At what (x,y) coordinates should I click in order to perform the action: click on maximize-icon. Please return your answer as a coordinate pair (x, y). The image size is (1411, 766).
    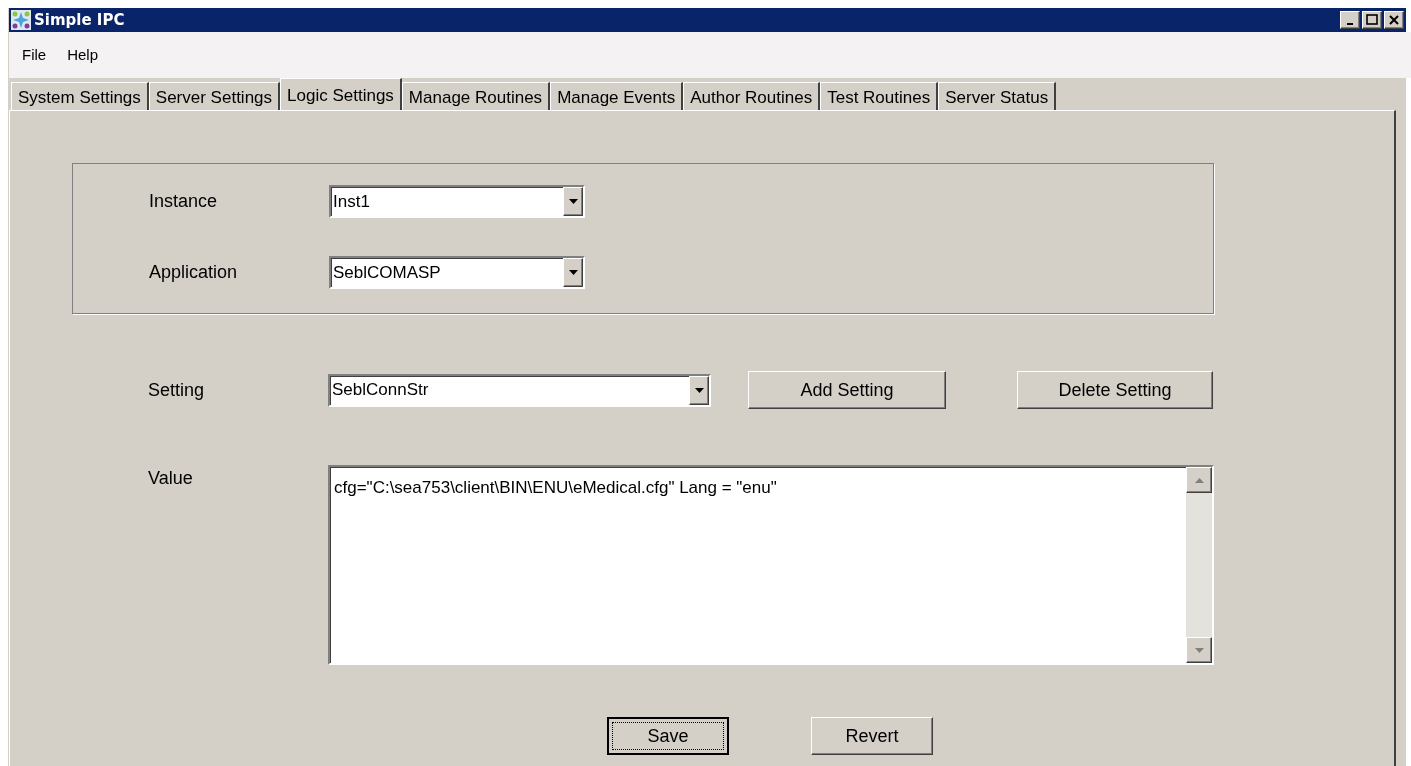
    Looking at the image, I should click on (1372, 20).